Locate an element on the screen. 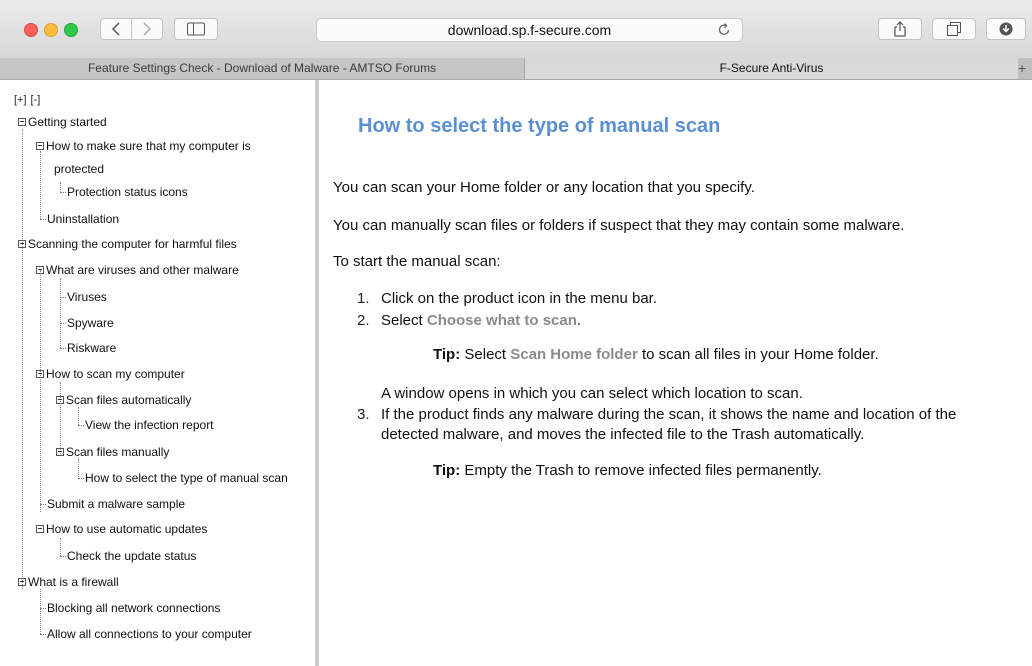 This screenshot has width=1032, height=666. sidebar-icon is located at coordinates (196, 29).